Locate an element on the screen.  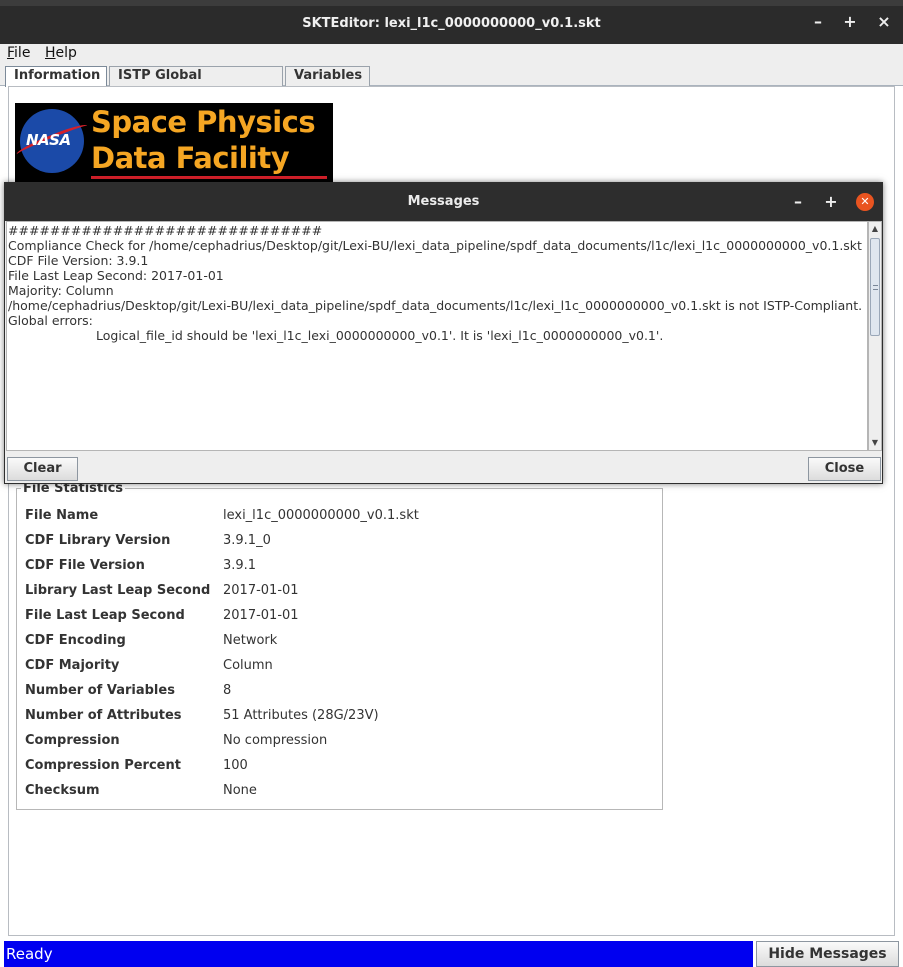
stat-value: 51 Attributes (28G/23V) is located at coordinates (301, 715).